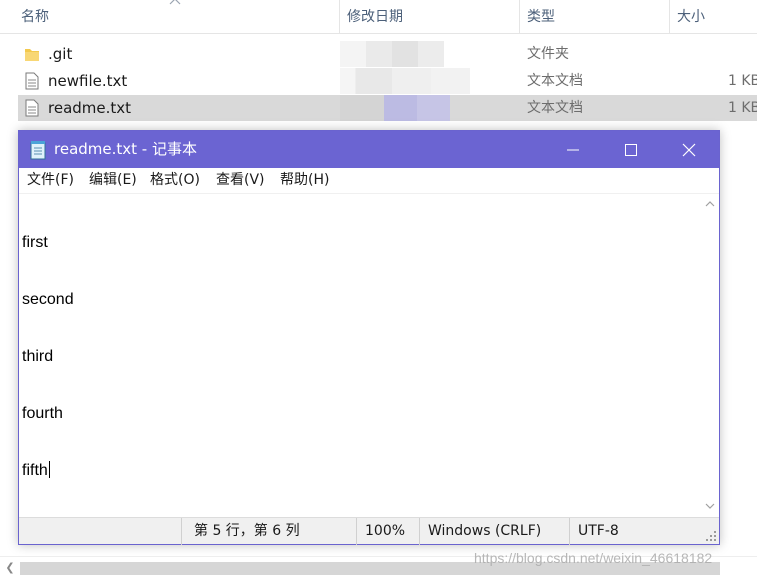  I want to click on status-zoom: 100%, so click(387, 531).